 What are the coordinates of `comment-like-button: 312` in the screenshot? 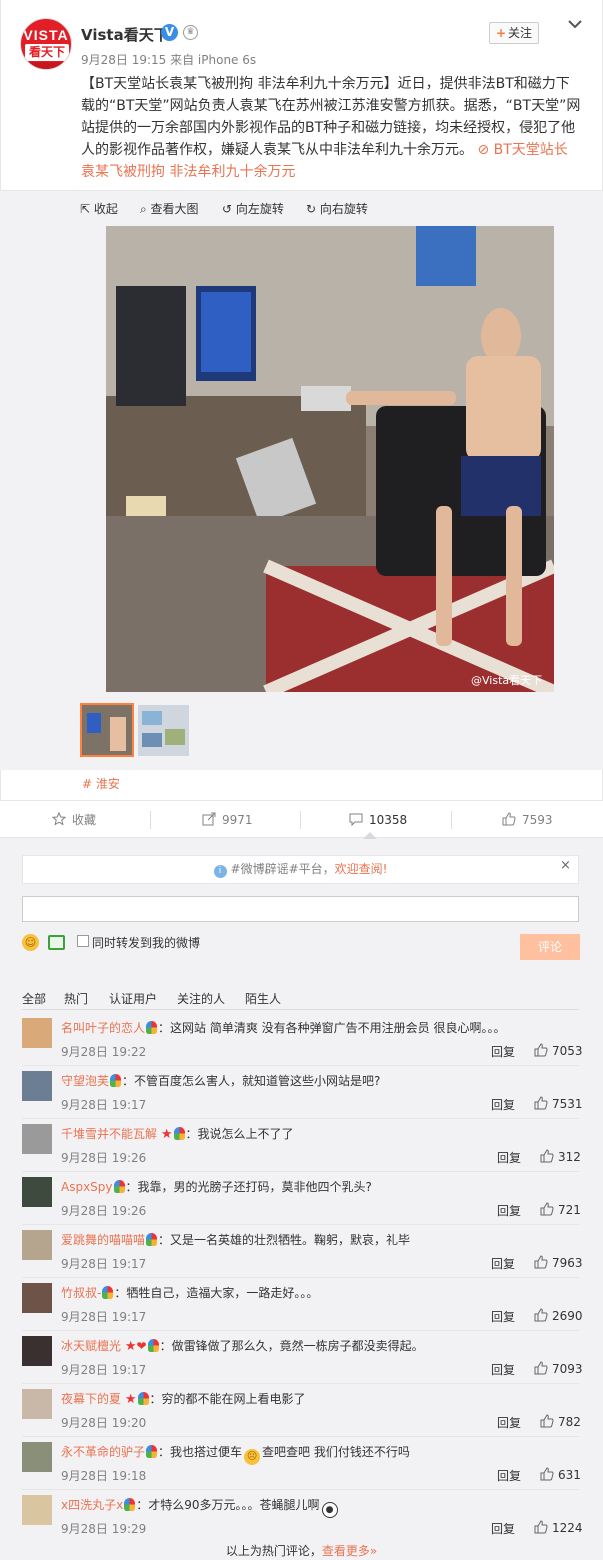 It's located at (560, 1156).